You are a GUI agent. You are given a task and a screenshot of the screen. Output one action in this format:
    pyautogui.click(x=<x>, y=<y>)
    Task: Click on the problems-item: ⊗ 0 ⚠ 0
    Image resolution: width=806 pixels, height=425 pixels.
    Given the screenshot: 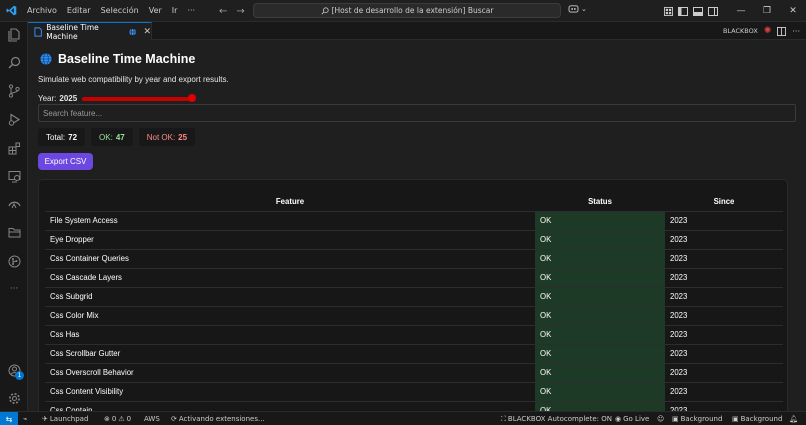 What is the action you would take?
    pyautogui.click(x=117, y=418)
    